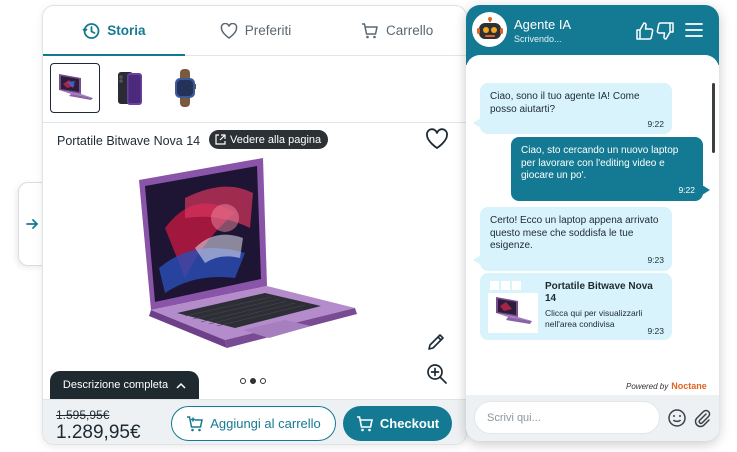  What do you see at coordinates (276, 139) in the screenshot?
I see `see-page-label: Vedere alla pagina` at bounding box center [276, 139].